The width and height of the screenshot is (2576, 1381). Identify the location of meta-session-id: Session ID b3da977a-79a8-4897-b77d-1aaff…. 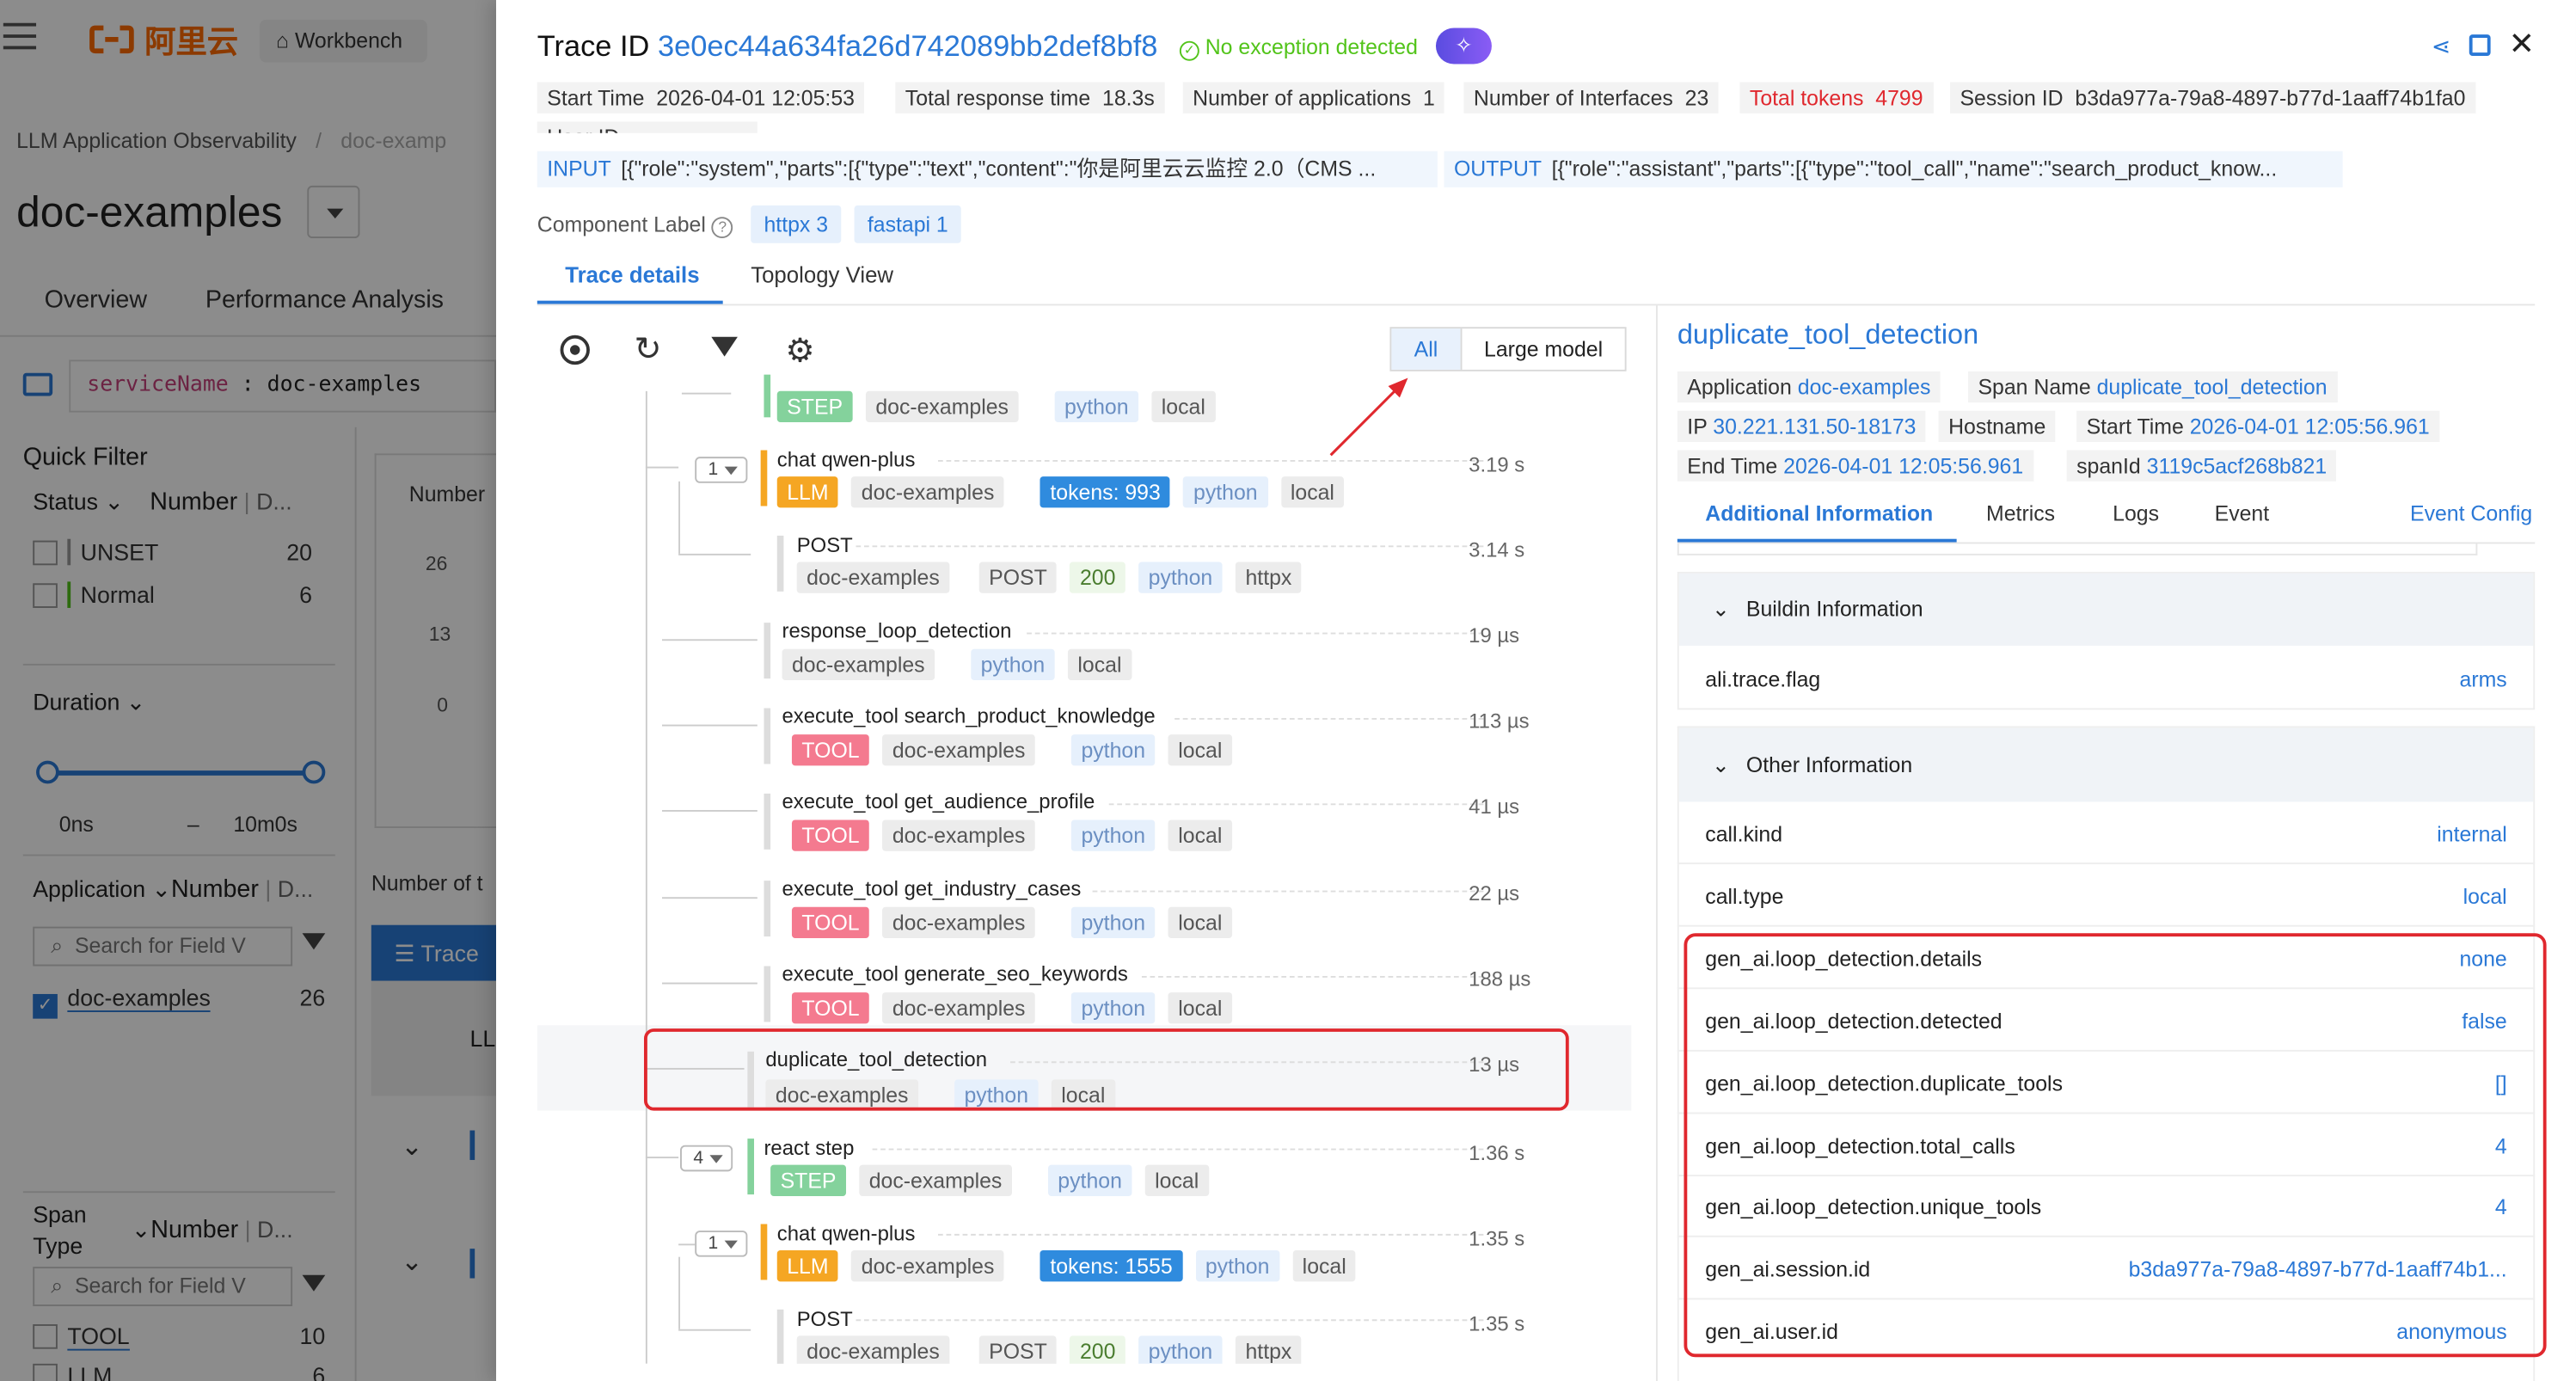
(2212, 98).